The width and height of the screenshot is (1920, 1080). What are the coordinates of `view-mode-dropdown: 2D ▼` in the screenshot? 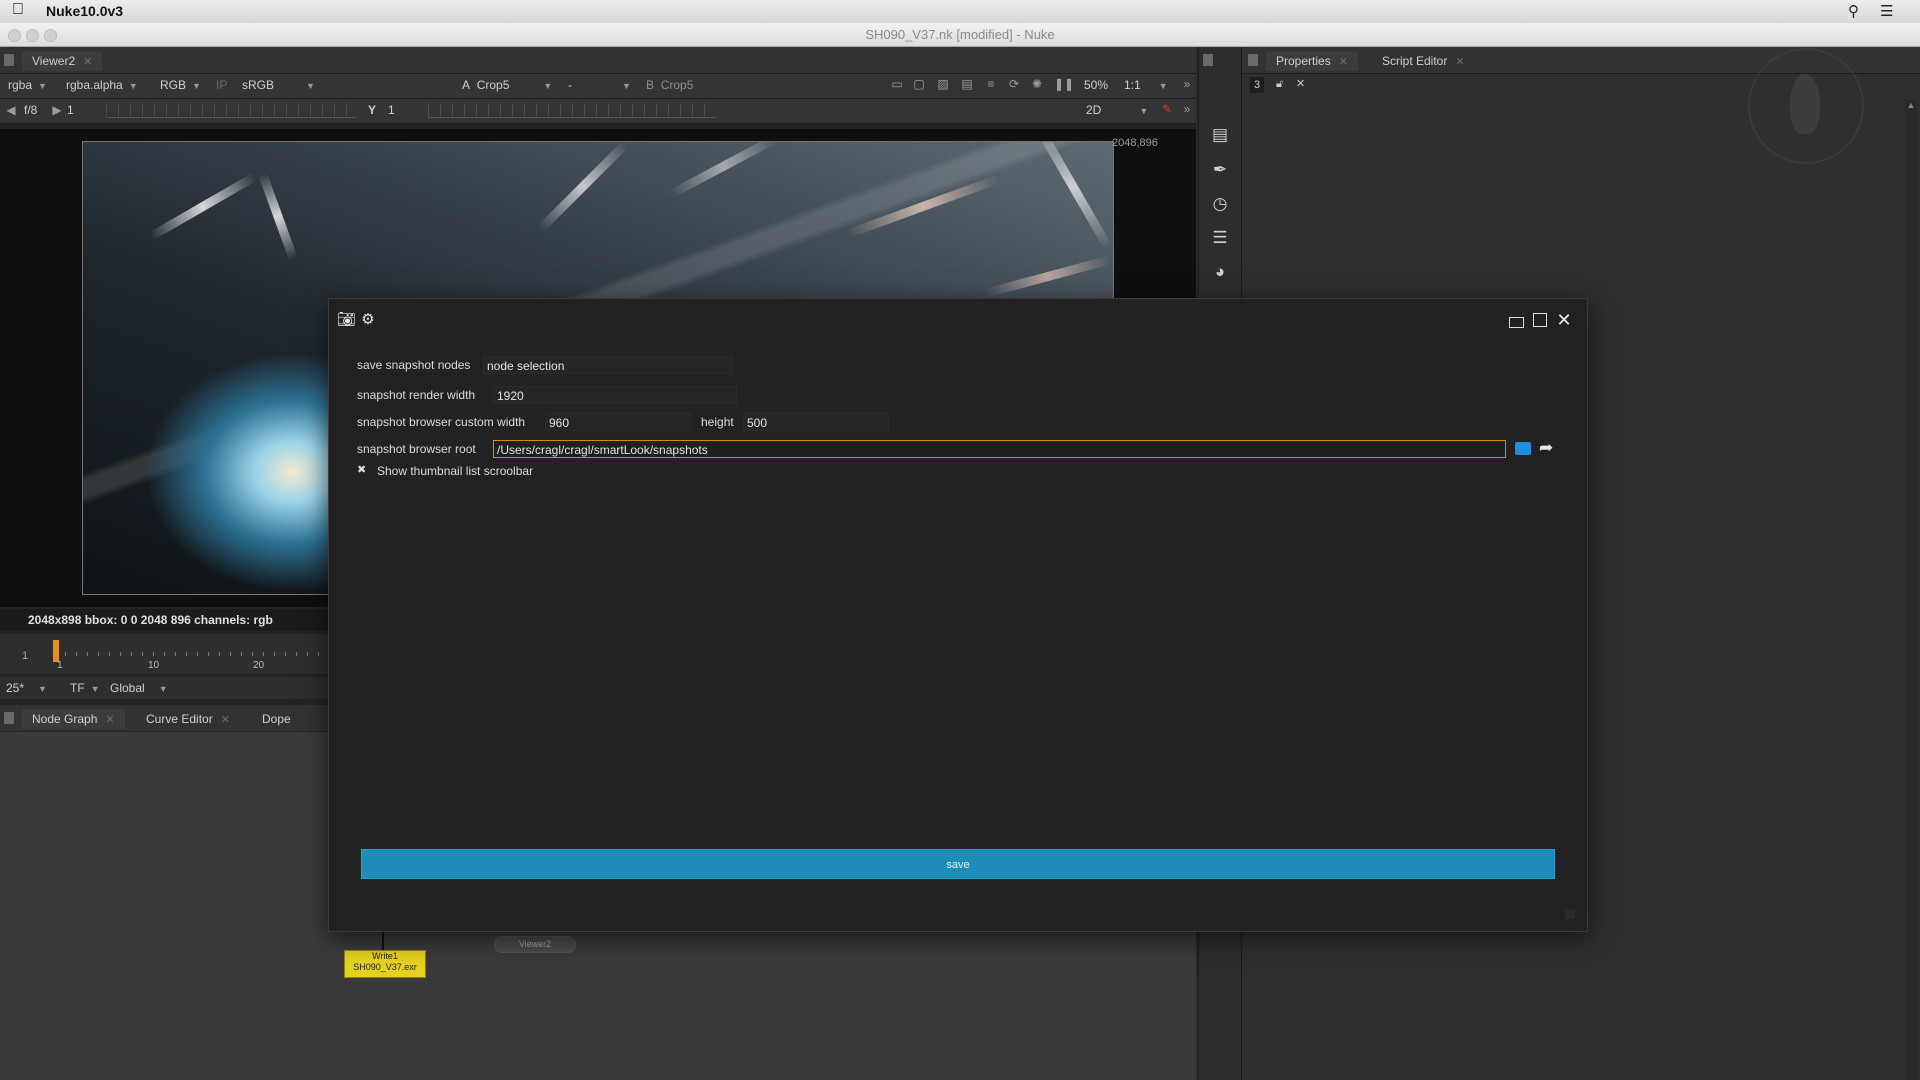 It's located at (1117, 110).